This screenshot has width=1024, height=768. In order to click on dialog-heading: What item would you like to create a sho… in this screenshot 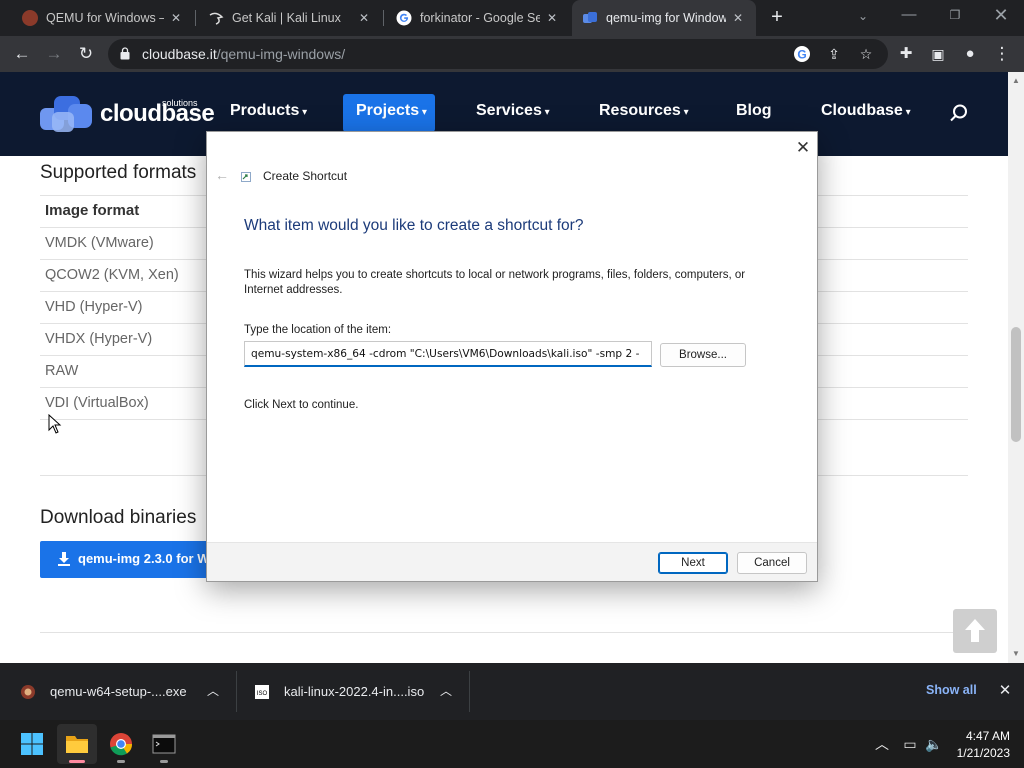, I will do `click(414, 225)`.